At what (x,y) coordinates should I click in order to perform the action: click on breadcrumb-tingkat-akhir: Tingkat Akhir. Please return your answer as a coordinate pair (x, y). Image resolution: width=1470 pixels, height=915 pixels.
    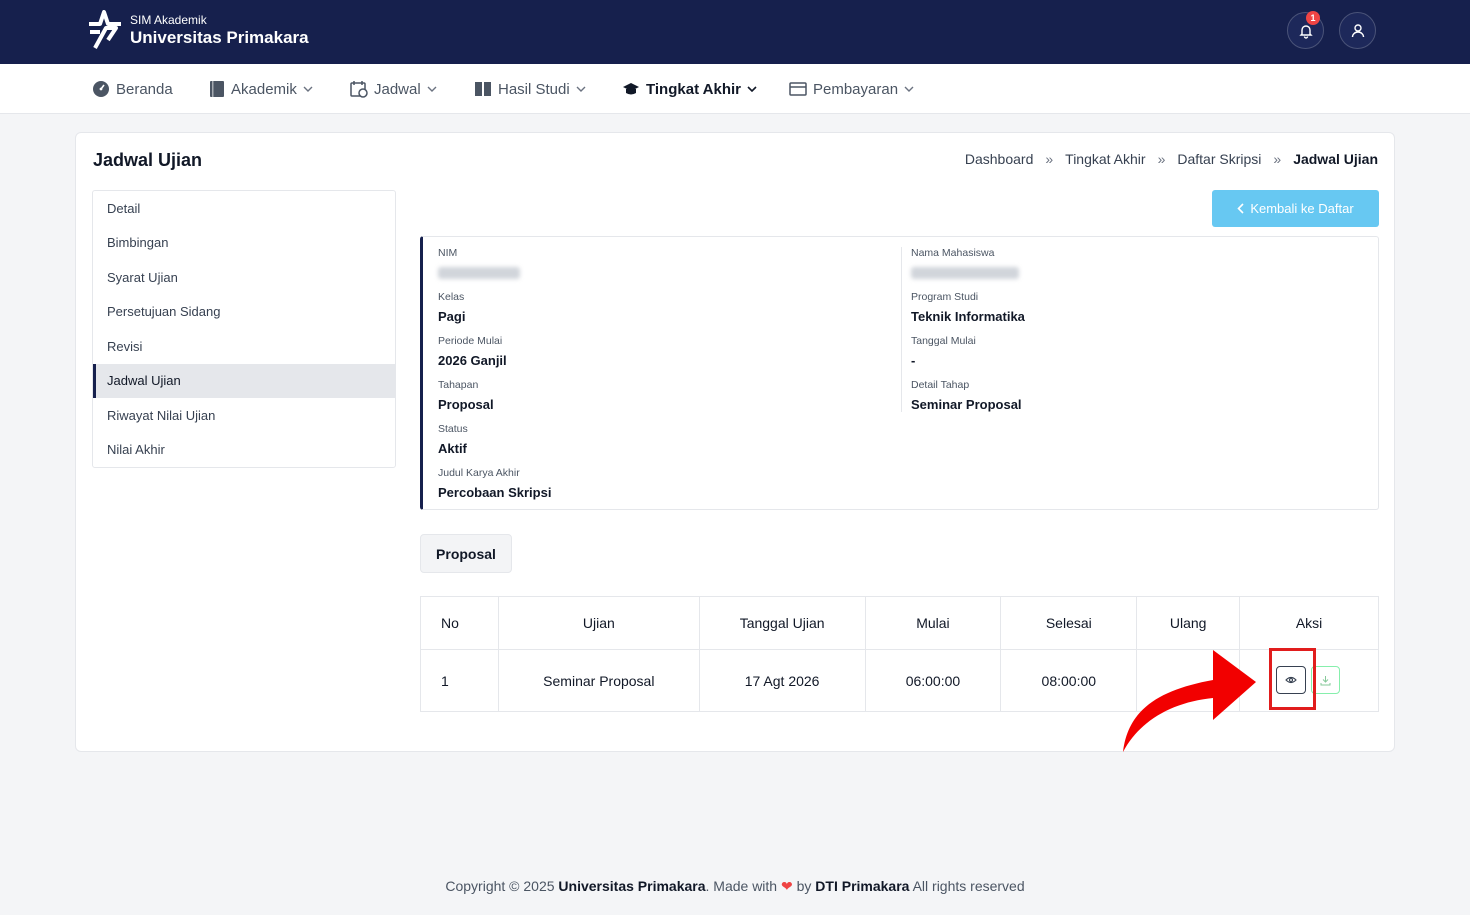
    Looking at the image, I should click on (1105, 159).